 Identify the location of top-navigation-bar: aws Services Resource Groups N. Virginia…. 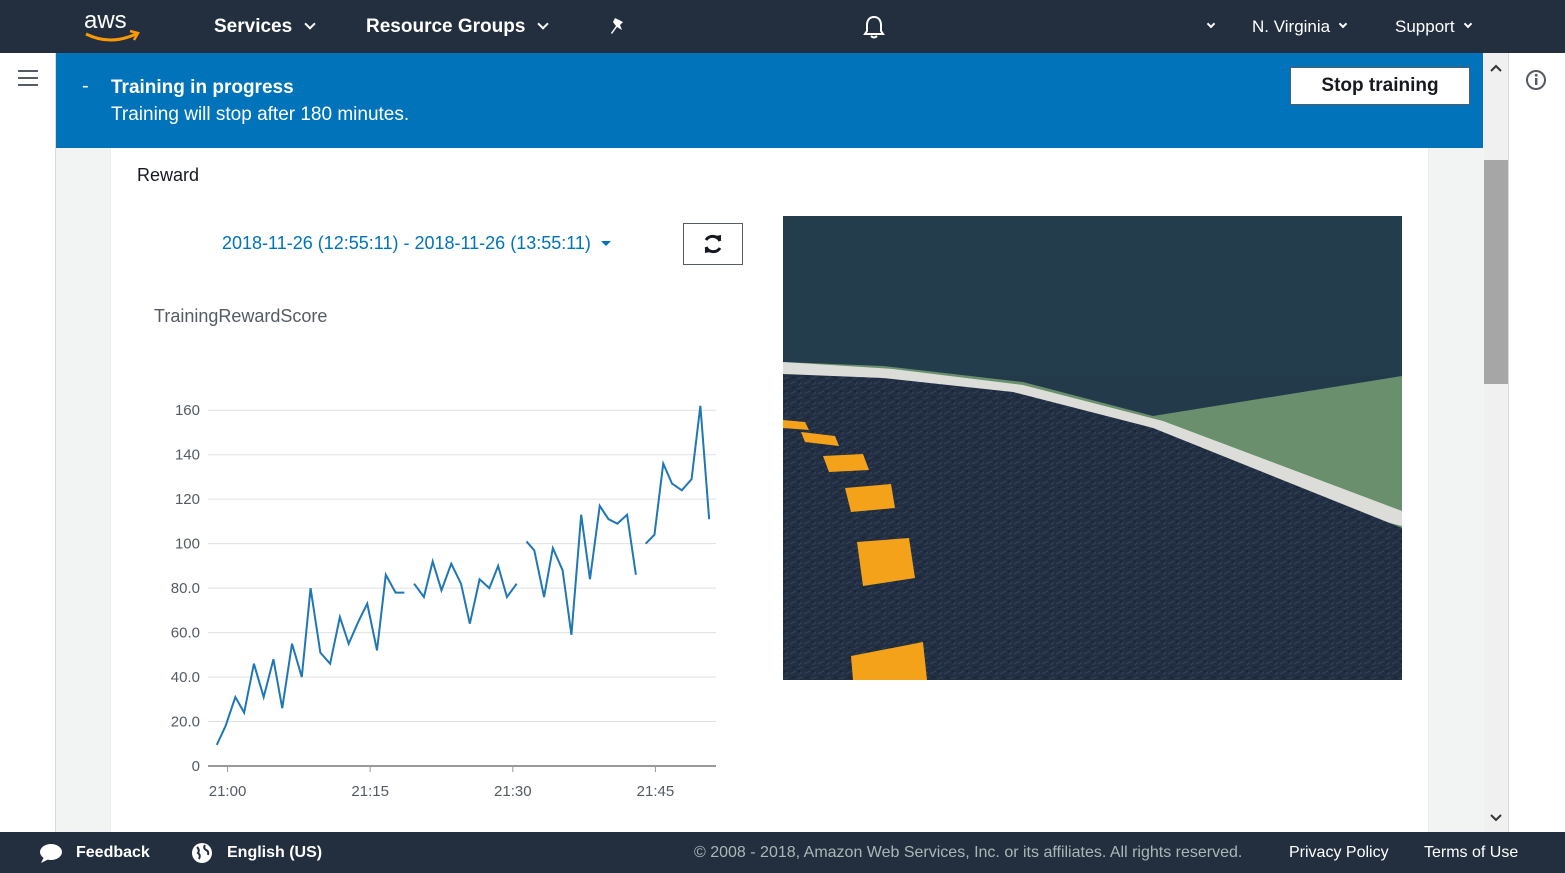
(782, 26).